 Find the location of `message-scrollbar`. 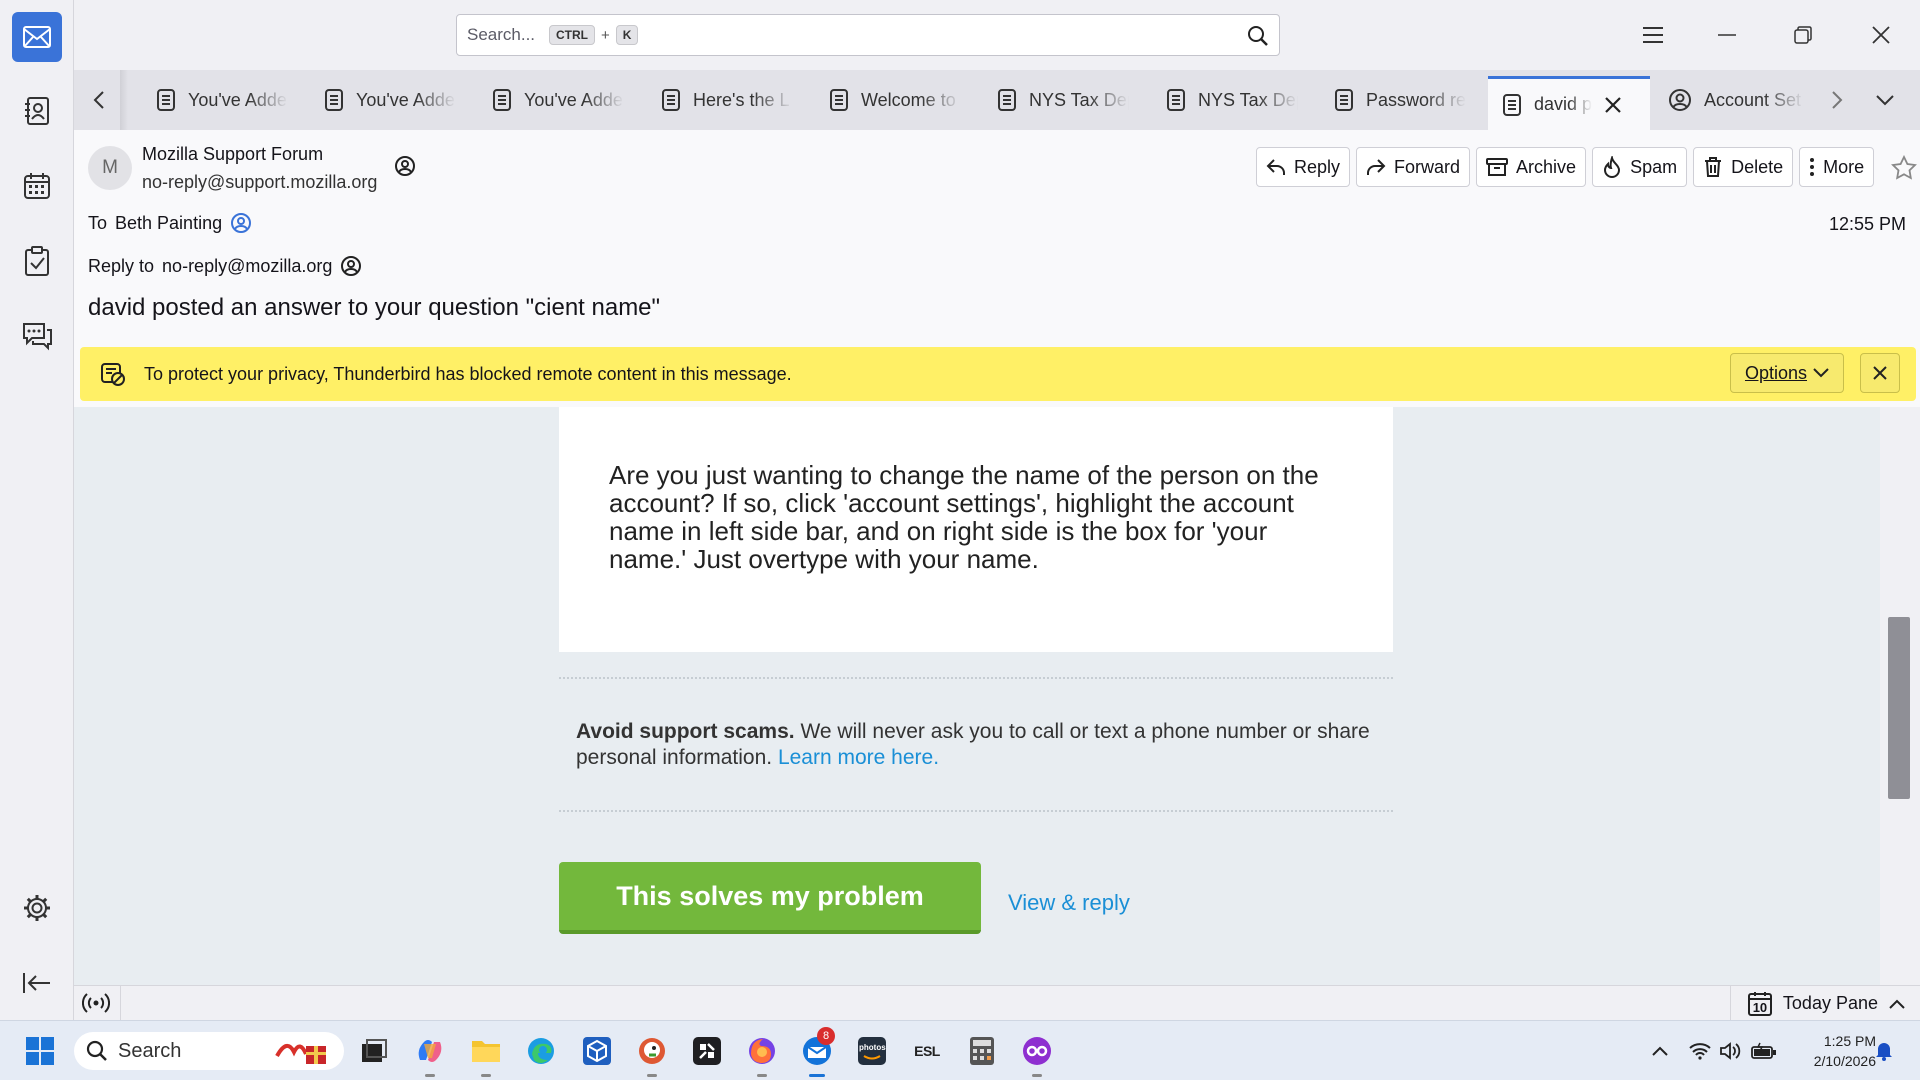

message-scrollbar is located at coordinates (1900, 696).